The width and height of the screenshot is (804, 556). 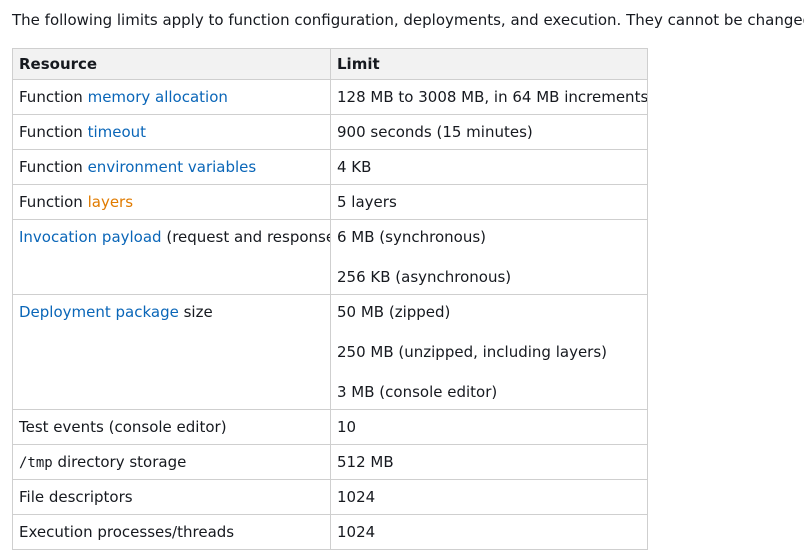 What do you see at coordinates (489, 257) in the screenshot?
I see `limit-cell: 6 MB (synchronous) 256 KB (asynchronous)` at bounding box center [489, 257].